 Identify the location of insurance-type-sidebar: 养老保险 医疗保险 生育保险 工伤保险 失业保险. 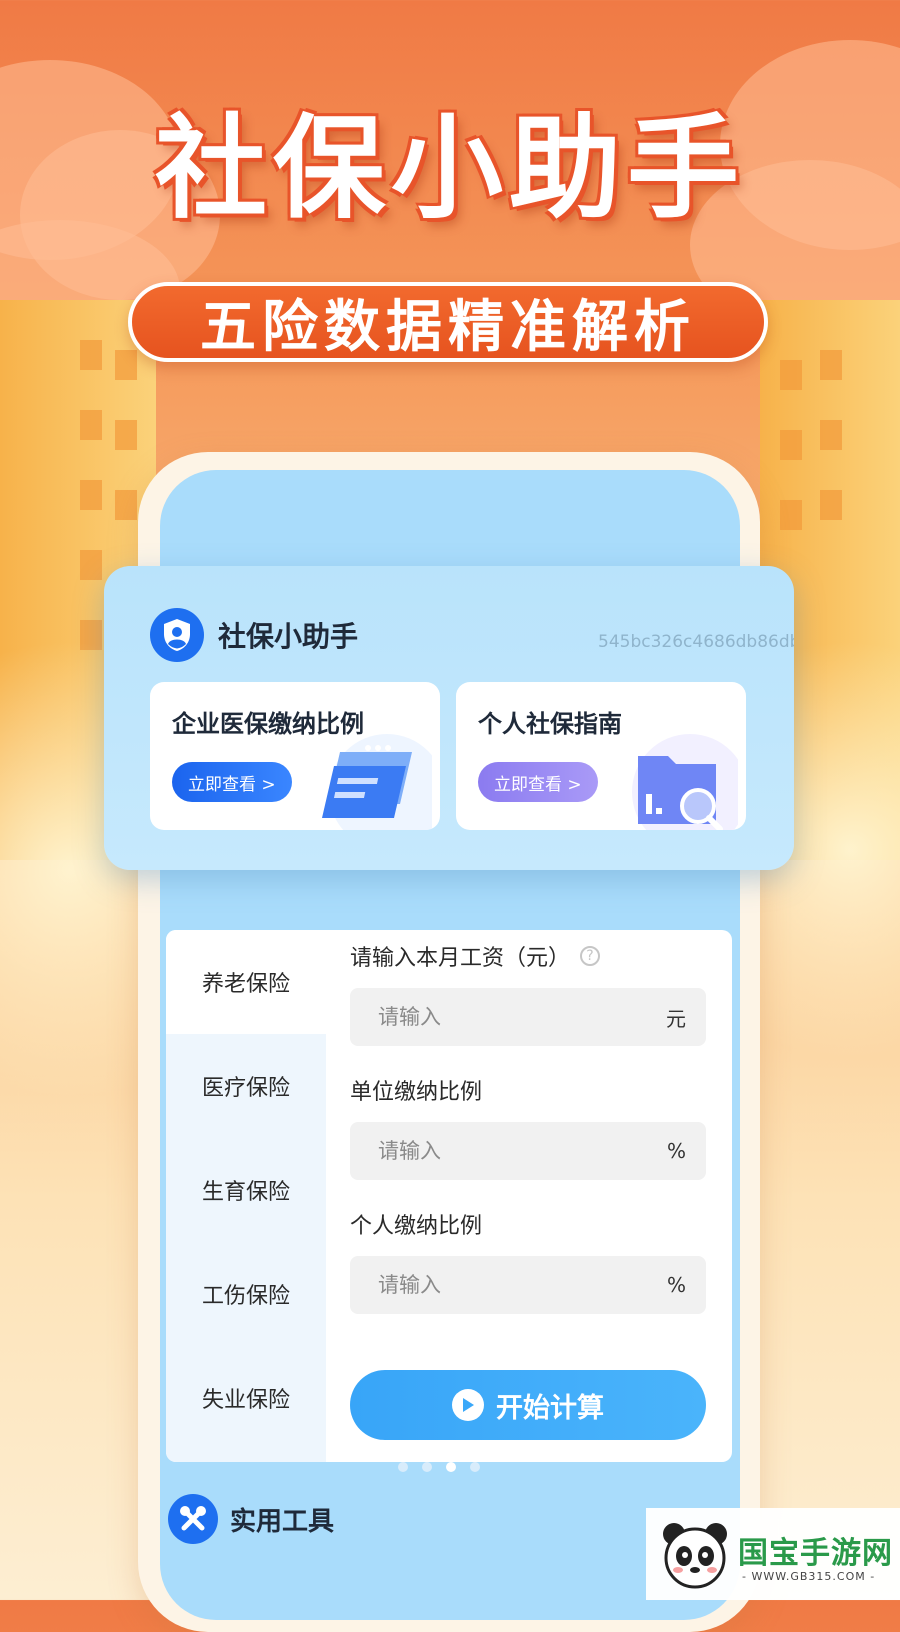
(246, 1196).